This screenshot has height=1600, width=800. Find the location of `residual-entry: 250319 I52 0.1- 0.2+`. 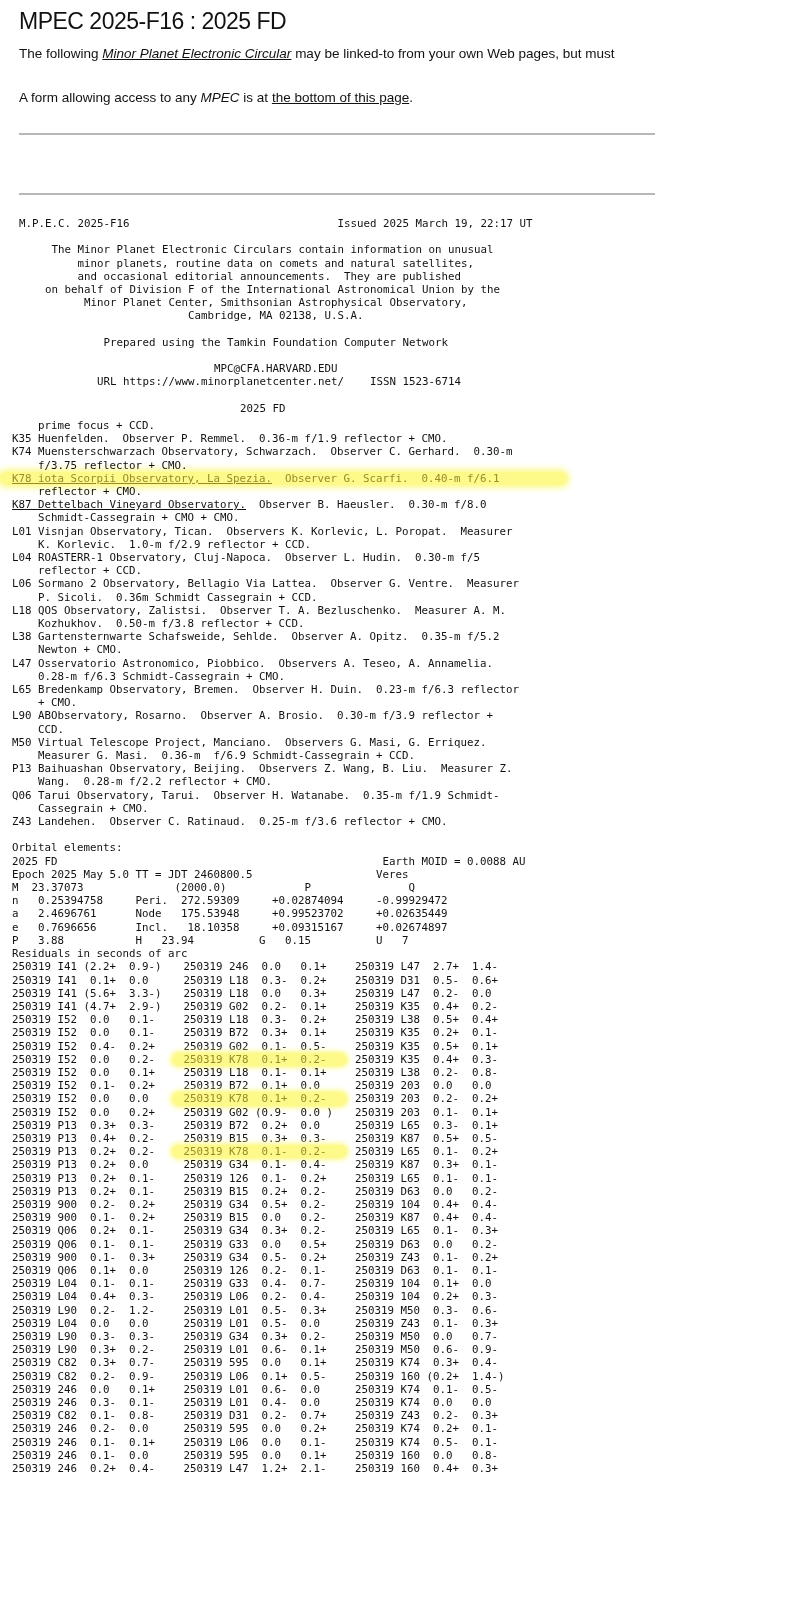

residual-entry: 250319 I52 0.1- 0.2+ is located at coordinates (84, 1086).